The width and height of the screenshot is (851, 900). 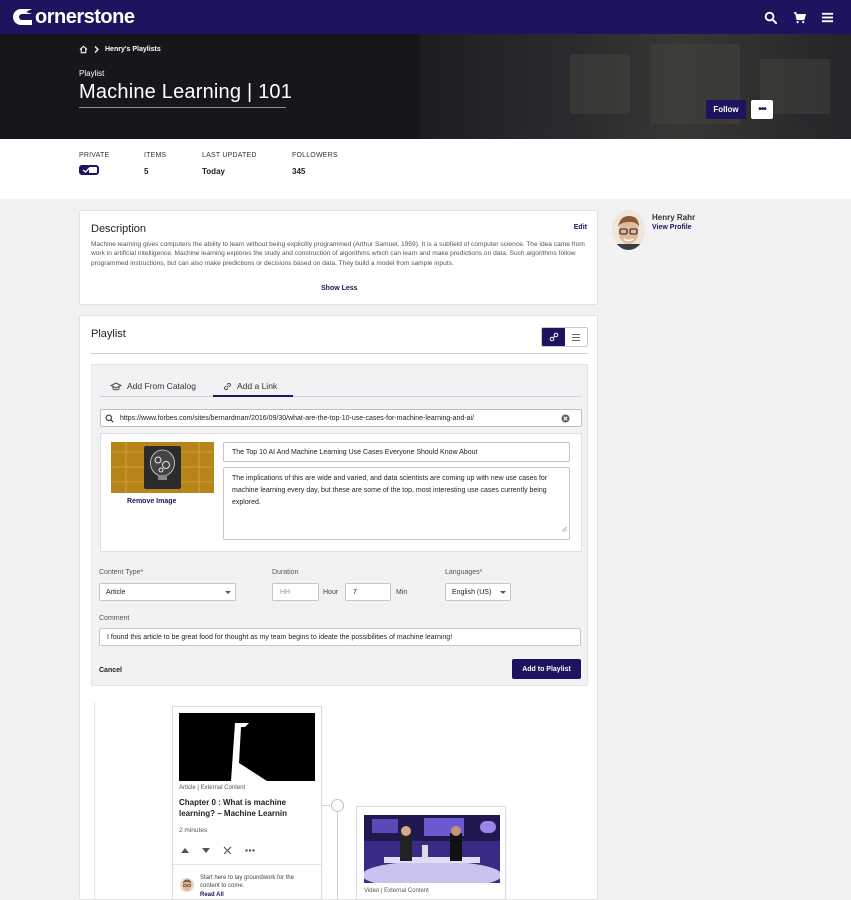 What do you see at coordinates (119, 229) in the screenshot?
I see `description-title: Description` at bounding box center [119, 229].